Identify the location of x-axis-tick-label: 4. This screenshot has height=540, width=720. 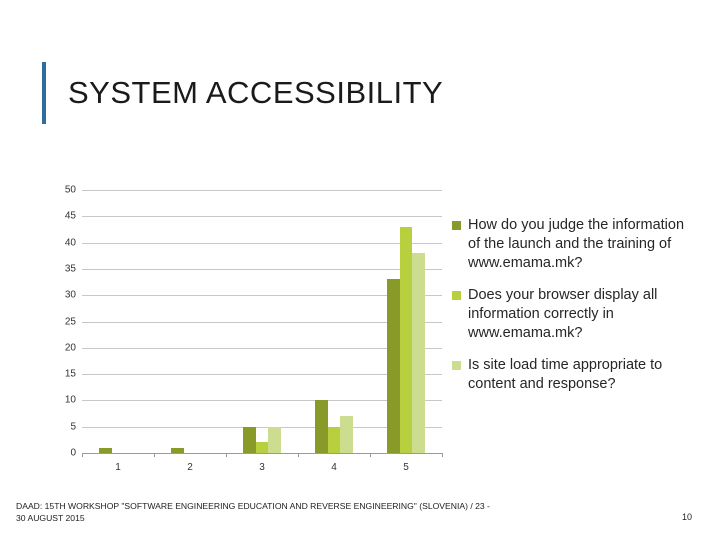
(334, 467).